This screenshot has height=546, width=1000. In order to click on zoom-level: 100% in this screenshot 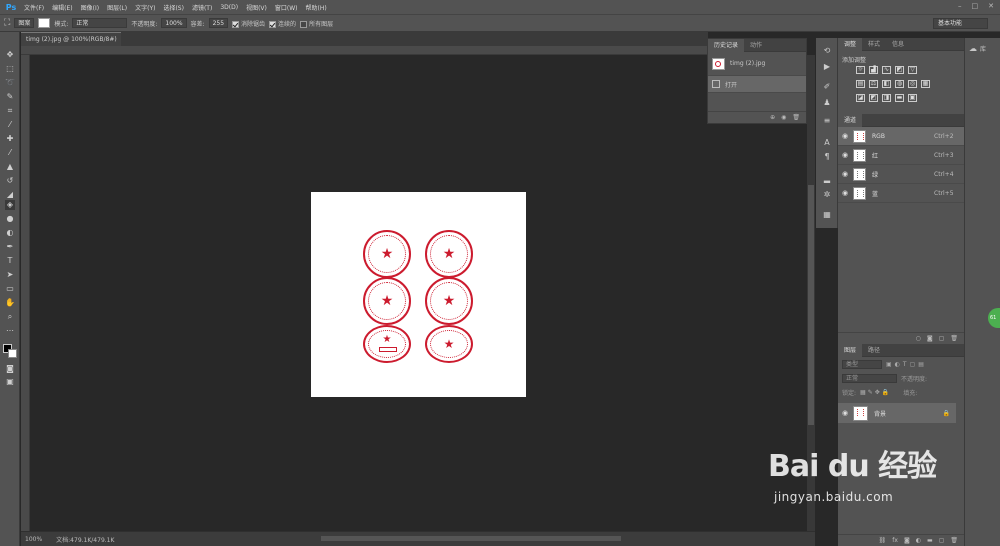, I will do `click(33, 539)`.